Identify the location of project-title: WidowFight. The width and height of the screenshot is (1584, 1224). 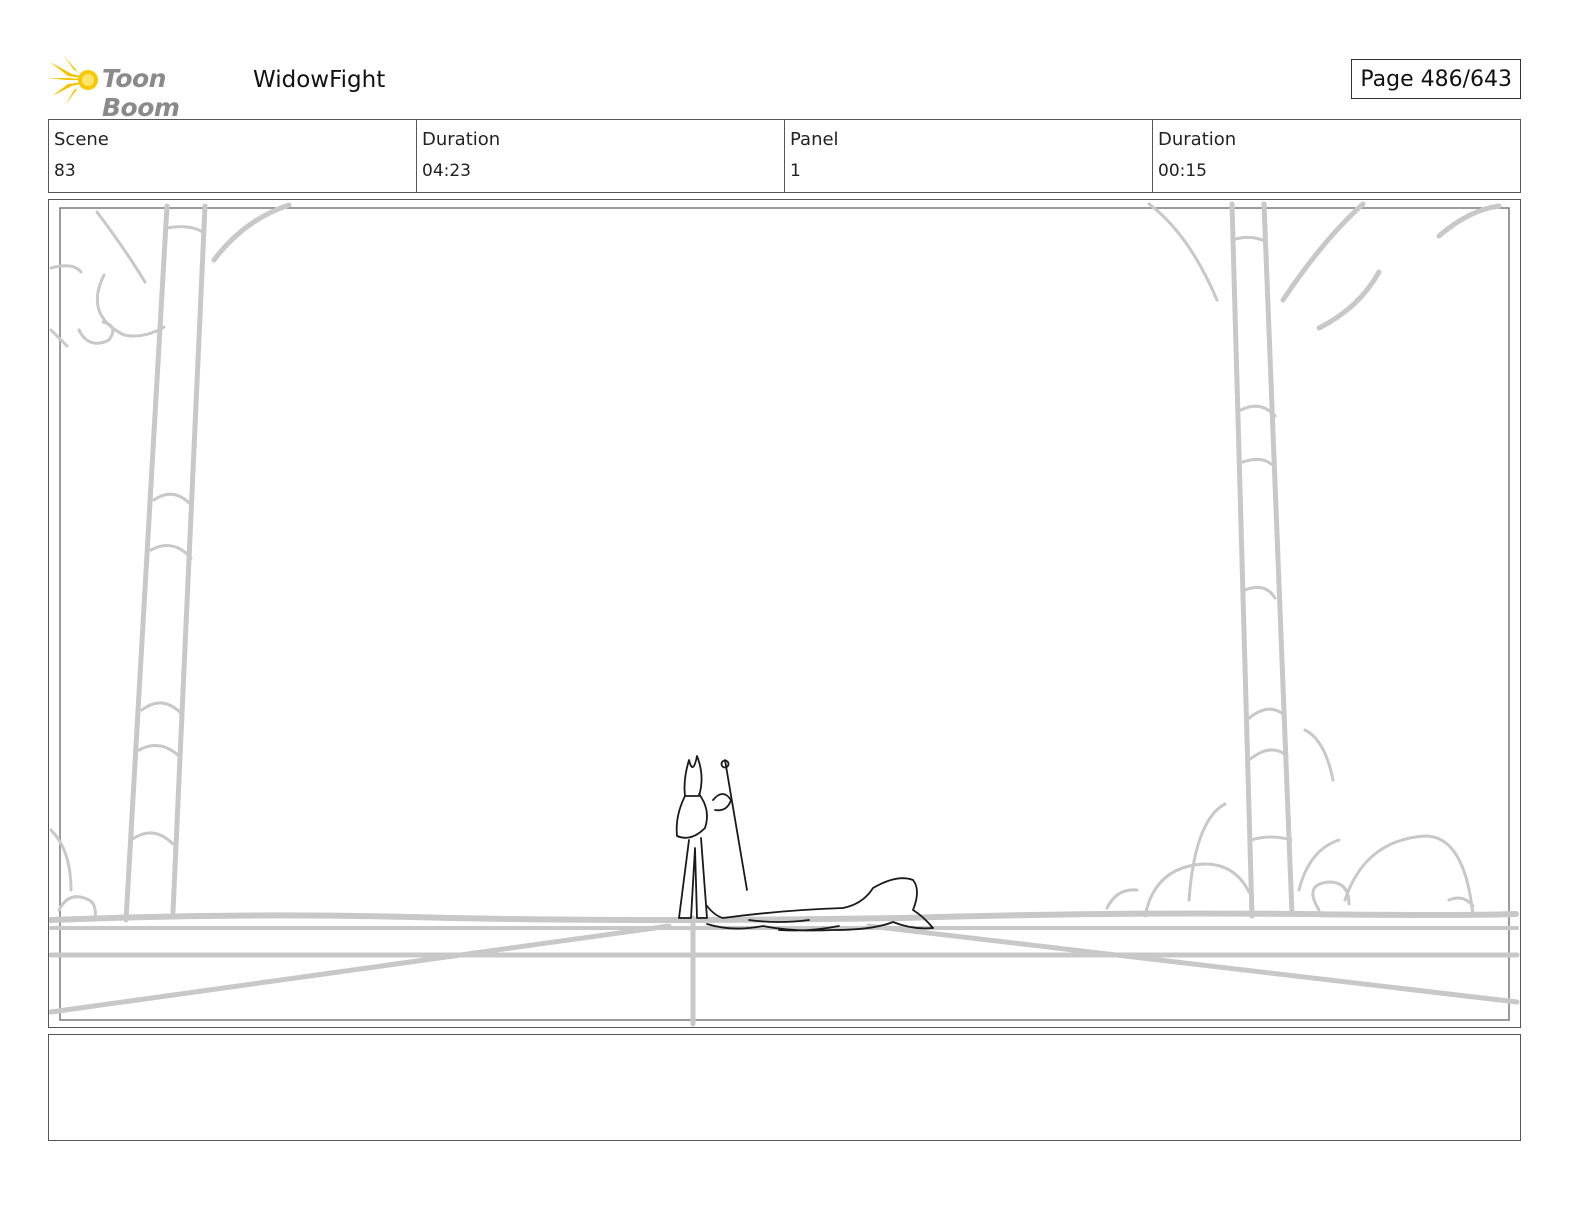
(319, 80).